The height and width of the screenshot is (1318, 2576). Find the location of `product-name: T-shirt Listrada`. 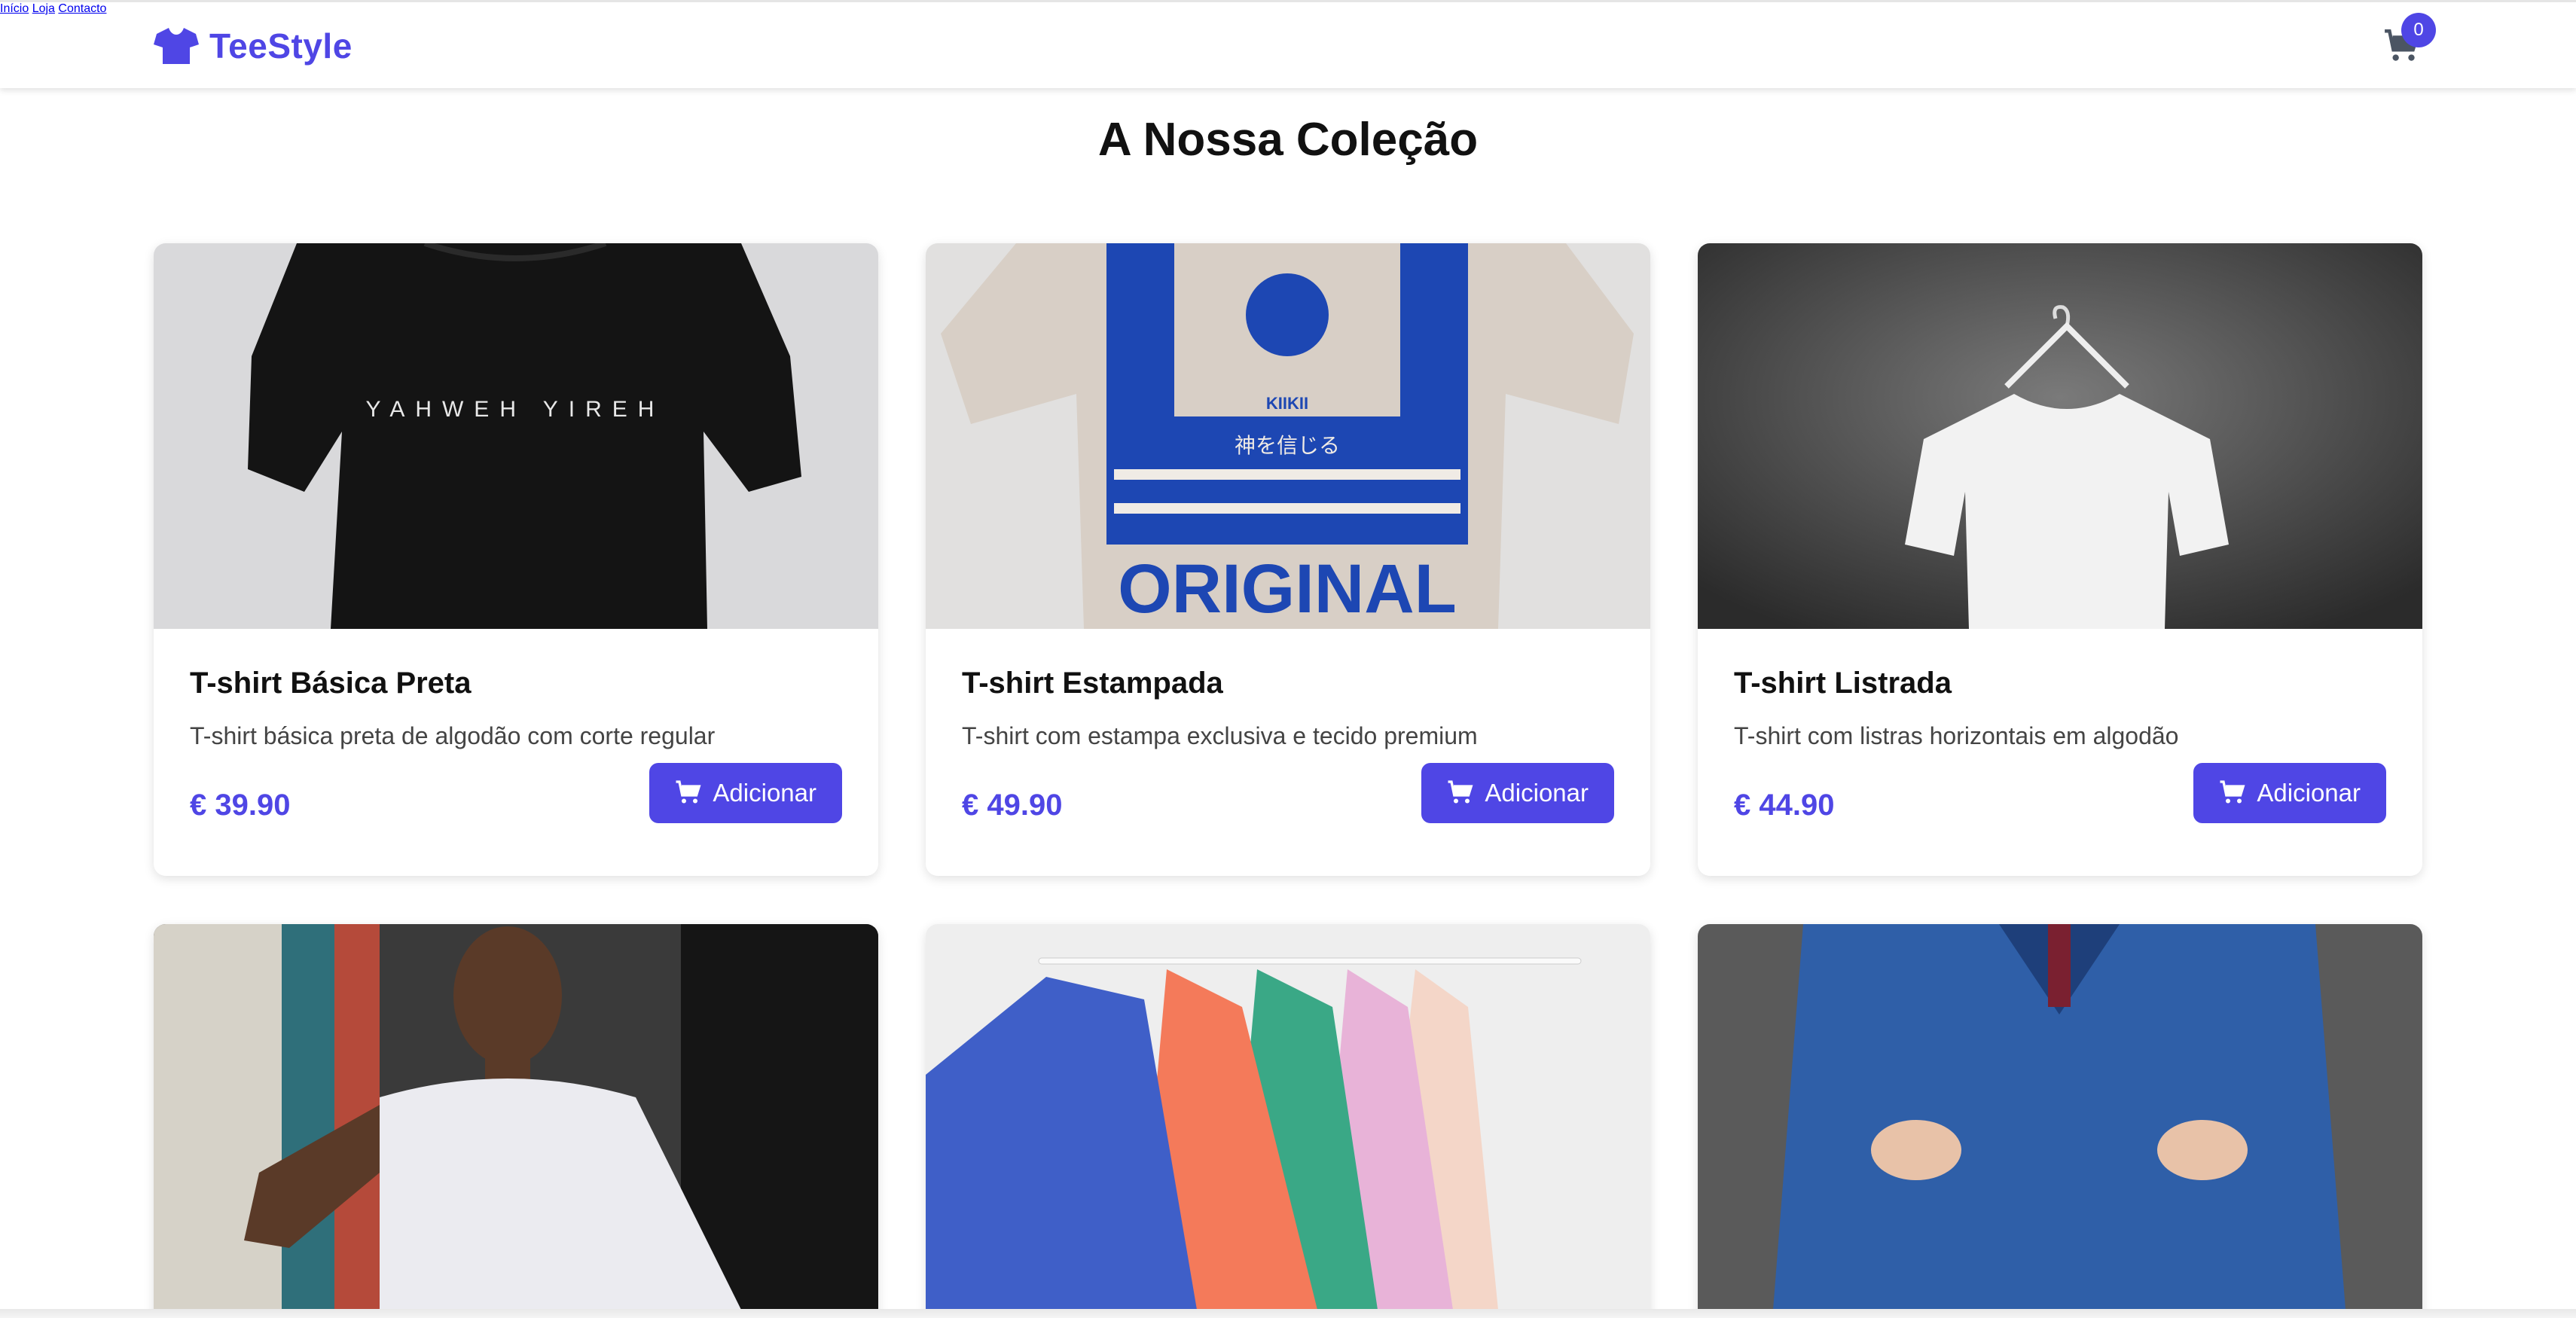

product-name: T-shirt Listrada is located at coordinates (1843, 683).